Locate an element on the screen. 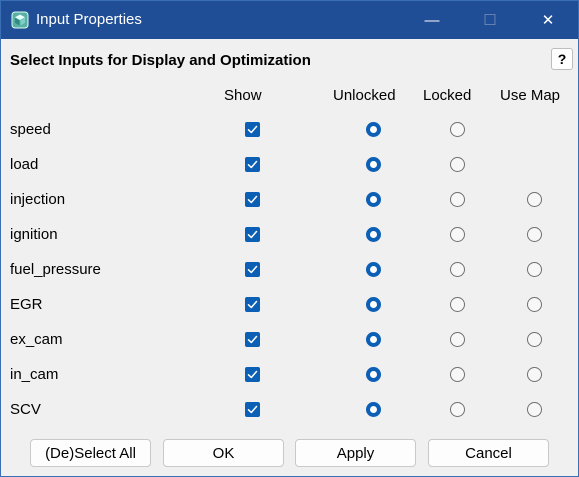  input-label-ignition: ignition is located at coordinates (34, 234).